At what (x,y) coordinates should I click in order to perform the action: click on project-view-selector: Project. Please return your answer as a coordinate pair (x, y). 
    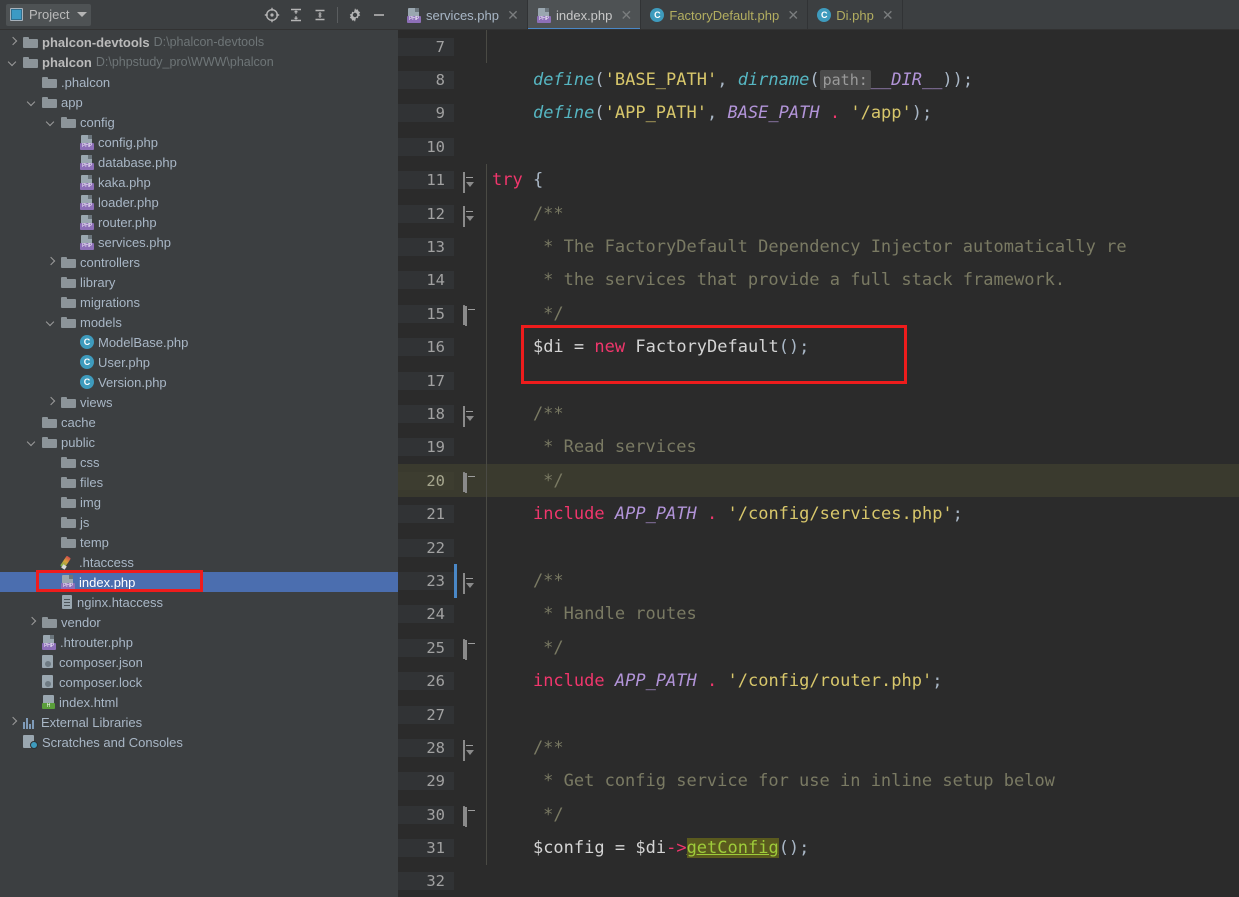
    Looking at the image, I should click on (49, 14).